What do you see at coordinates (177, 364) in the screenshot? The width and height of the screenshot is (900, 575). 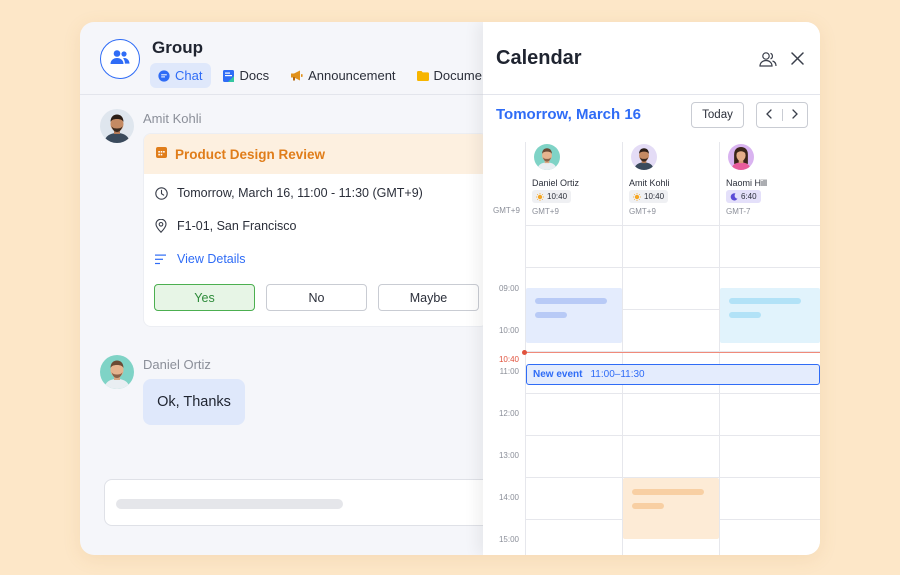 I see `sender-name: Daniel Ortiz` at bounding box center [177, 364].